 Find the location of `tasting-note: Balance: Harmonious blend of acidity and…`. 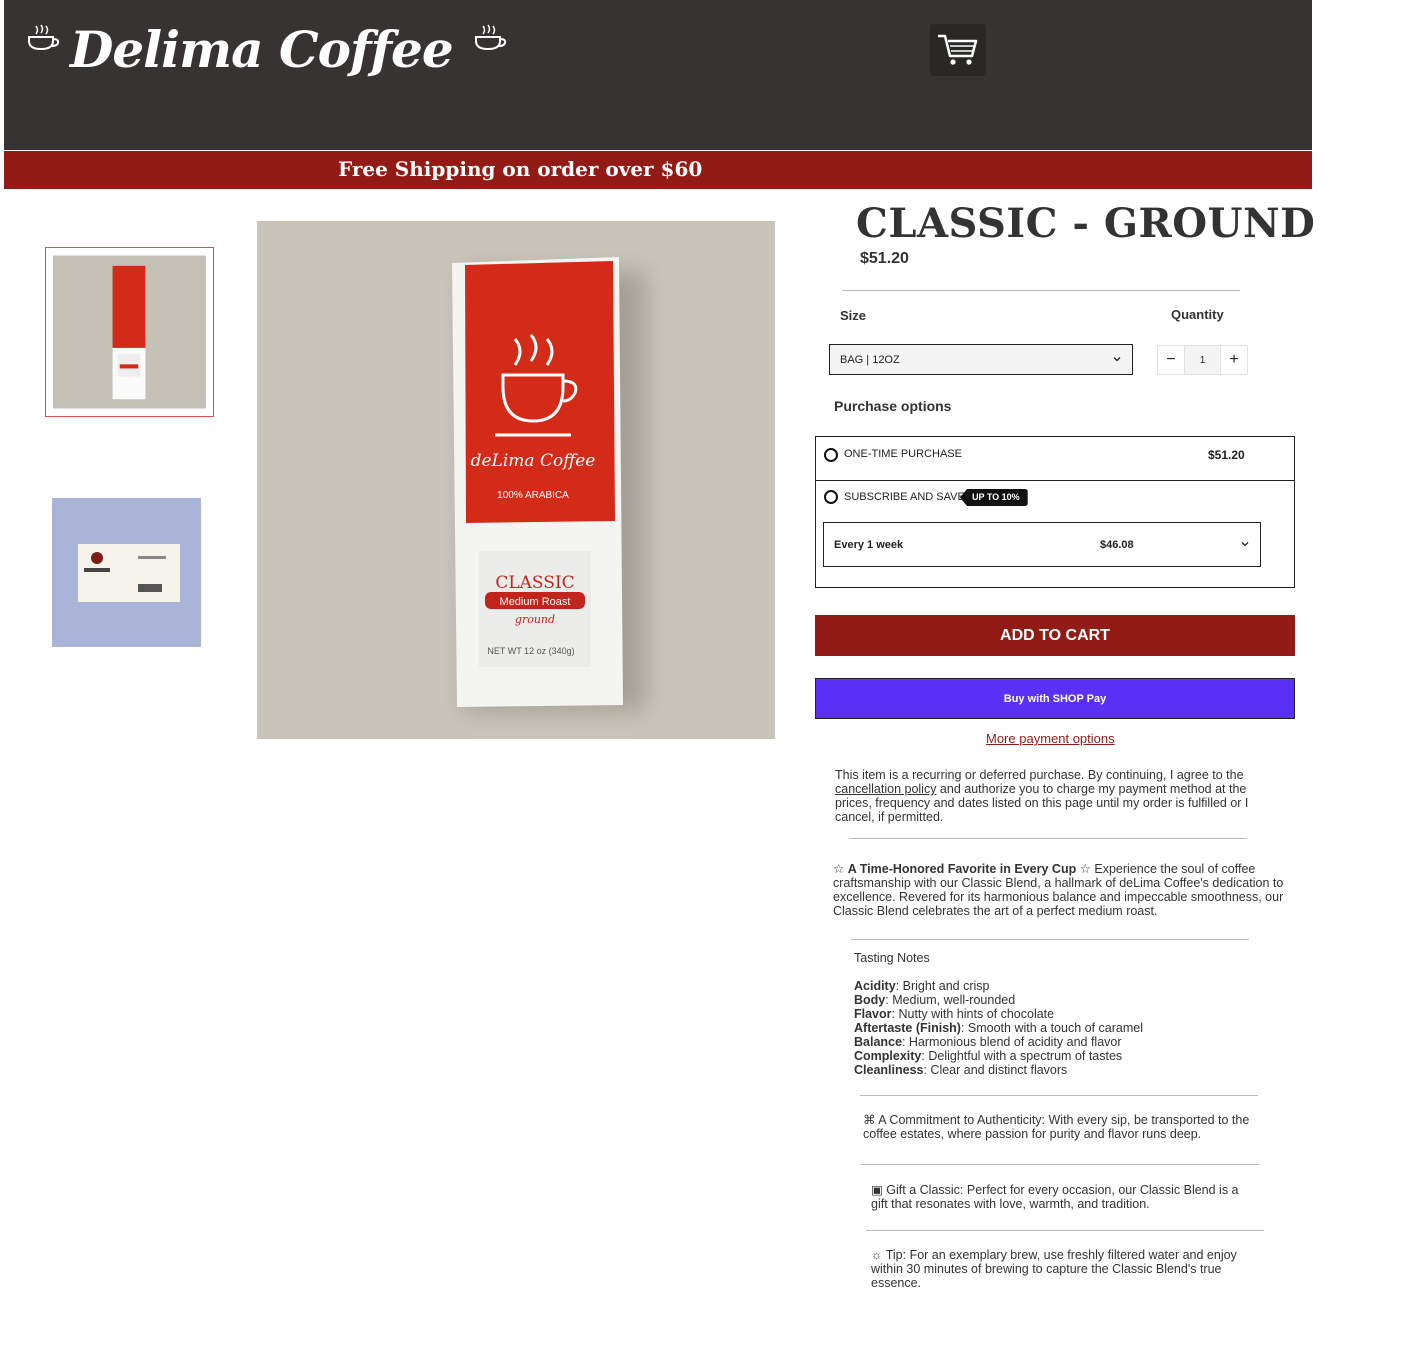

tasting-note: Balance: Harmonious blend of acidity and… is located at coordinates (988, 1042).